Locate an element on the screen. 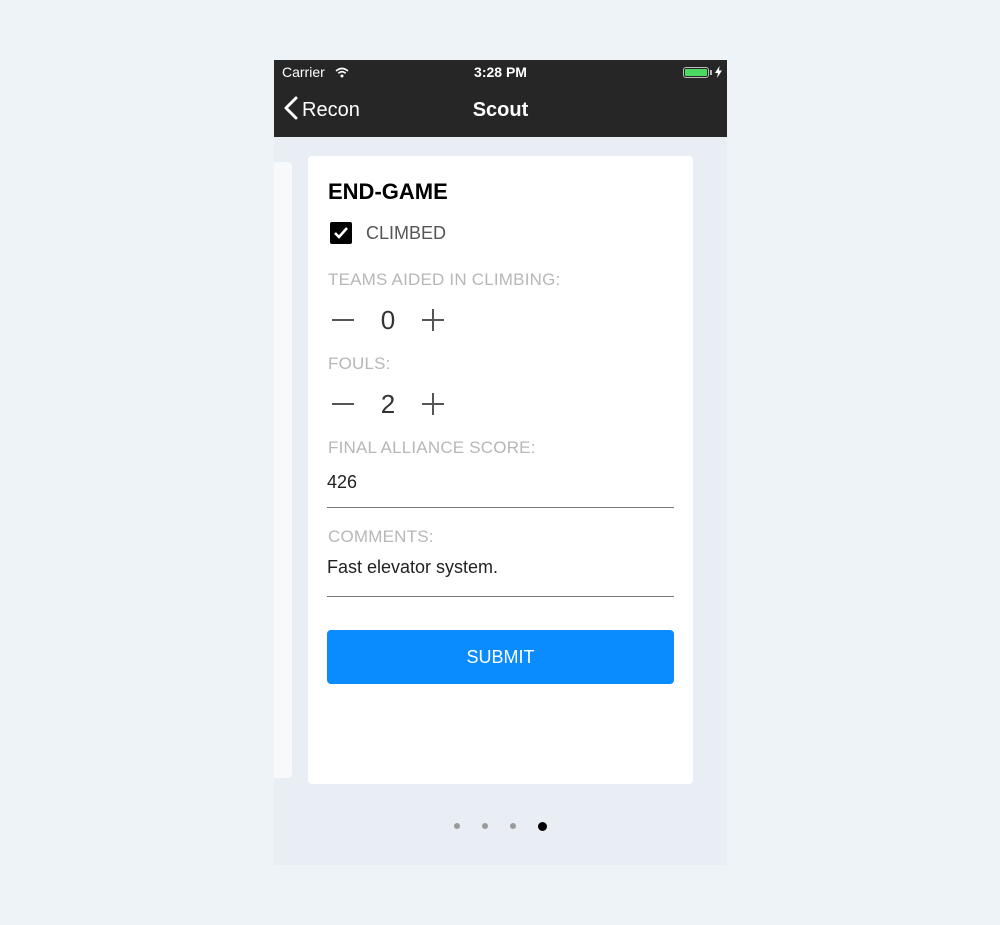 This screenshot has width=1000, height=925. page-dot-4-active is located at coordinates (542, 826).